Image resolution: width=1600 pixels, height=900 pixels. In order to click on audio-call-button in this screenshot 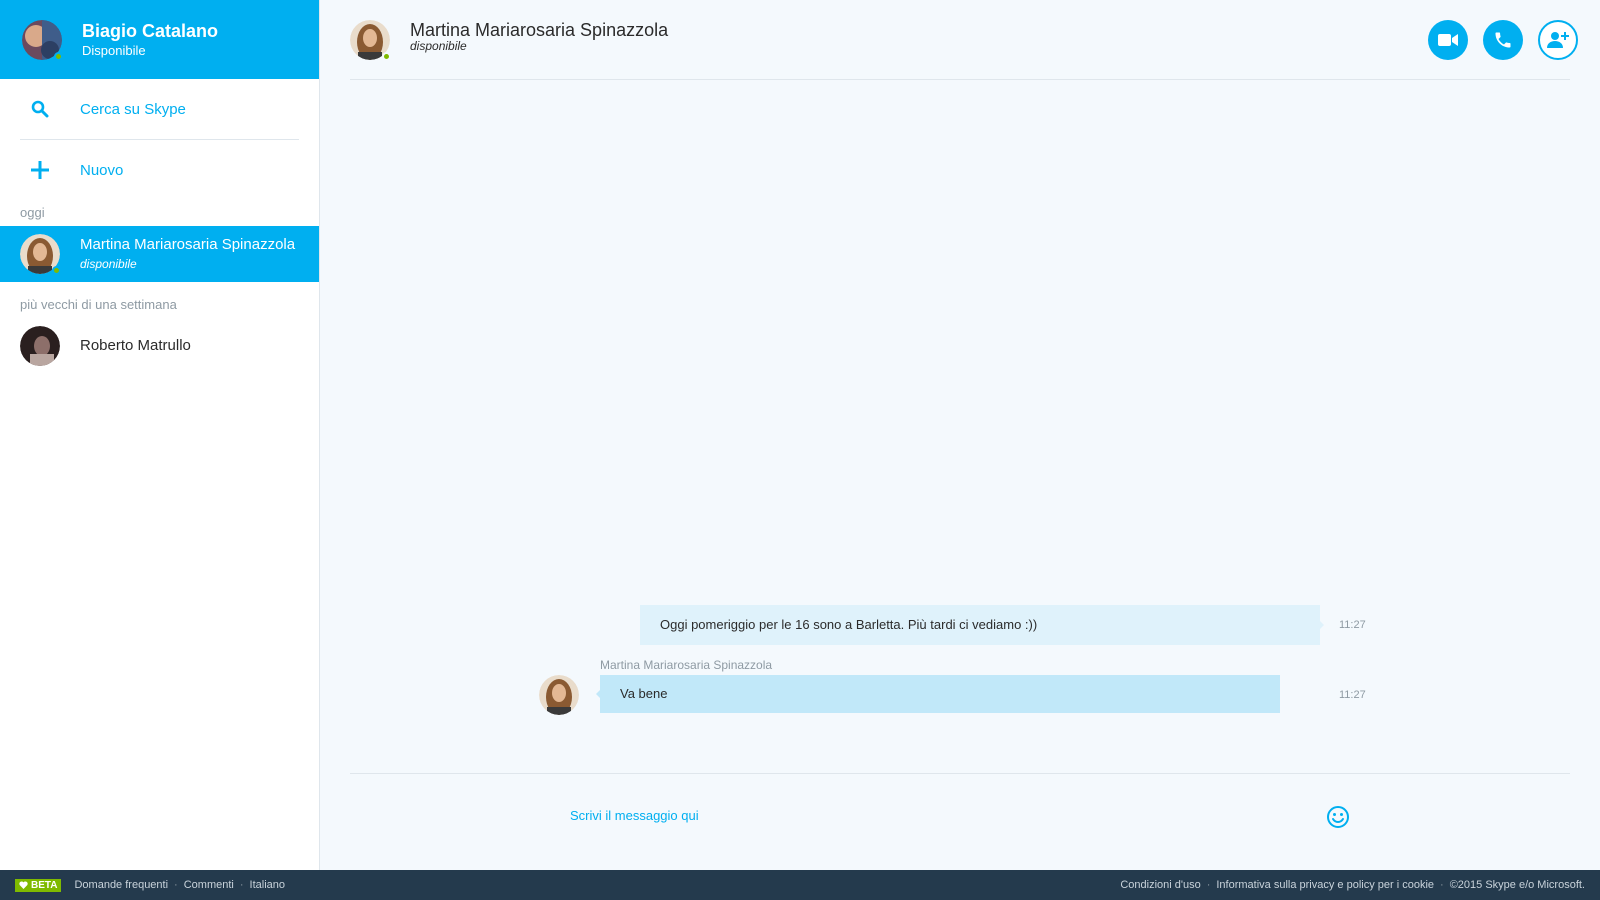, I will do `click(1503, 40)`.